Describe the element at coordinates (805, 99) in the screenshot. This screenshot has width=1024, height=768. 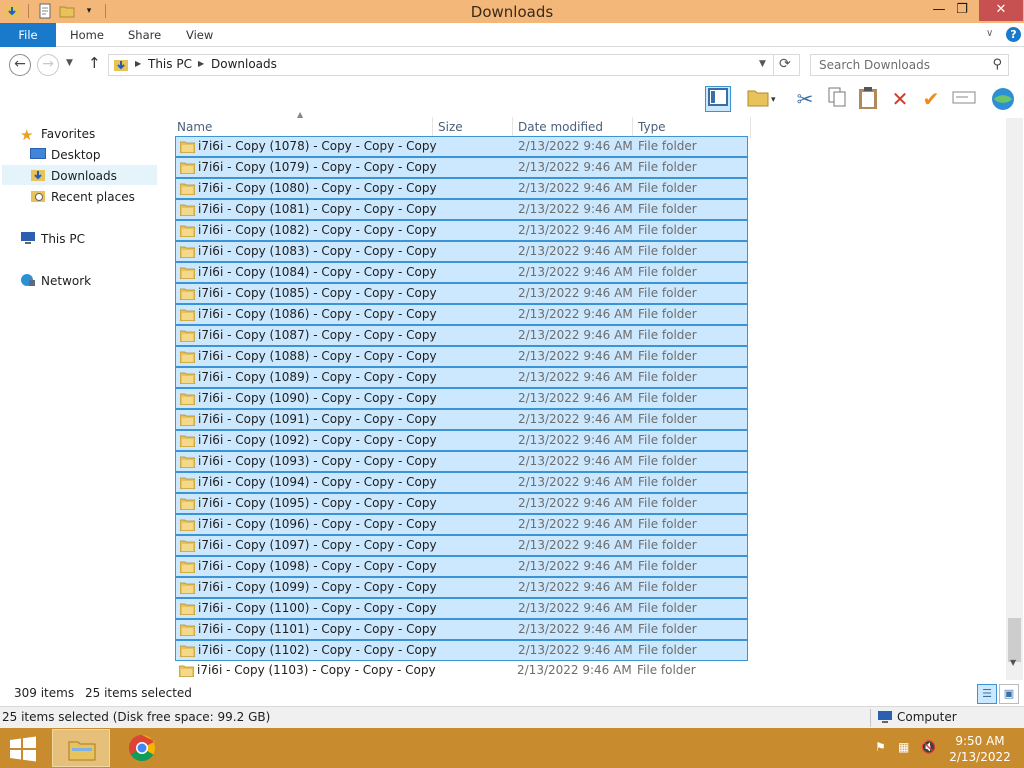
I see `cut-icon: ✂` at that location.